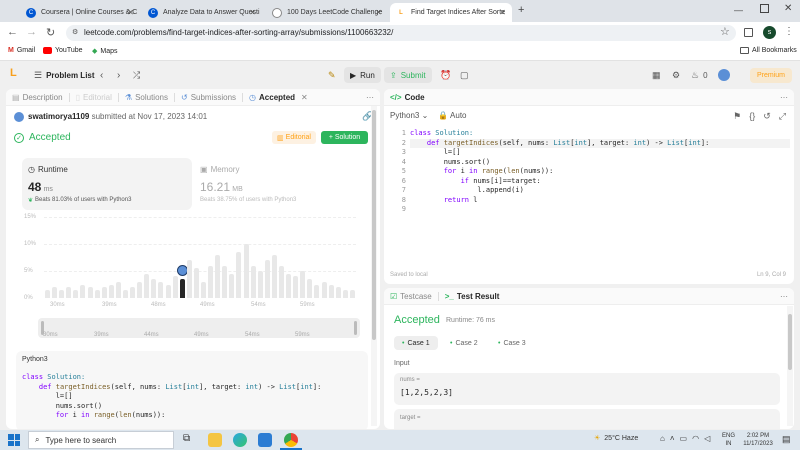  What do you see at coordinates (512, 343) in the screenshot?
I see `case-3-tab: • Case 3` at bounding box center [512, 343].